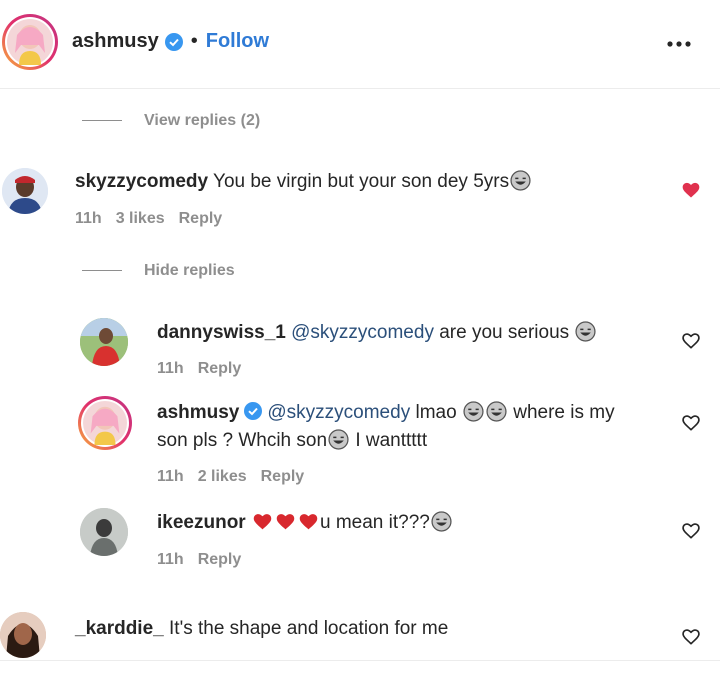  What do you see at coordinates (374, 522) in the screenshot?
I see `comment-text: u mean it???` at bounding box center [374, 522].